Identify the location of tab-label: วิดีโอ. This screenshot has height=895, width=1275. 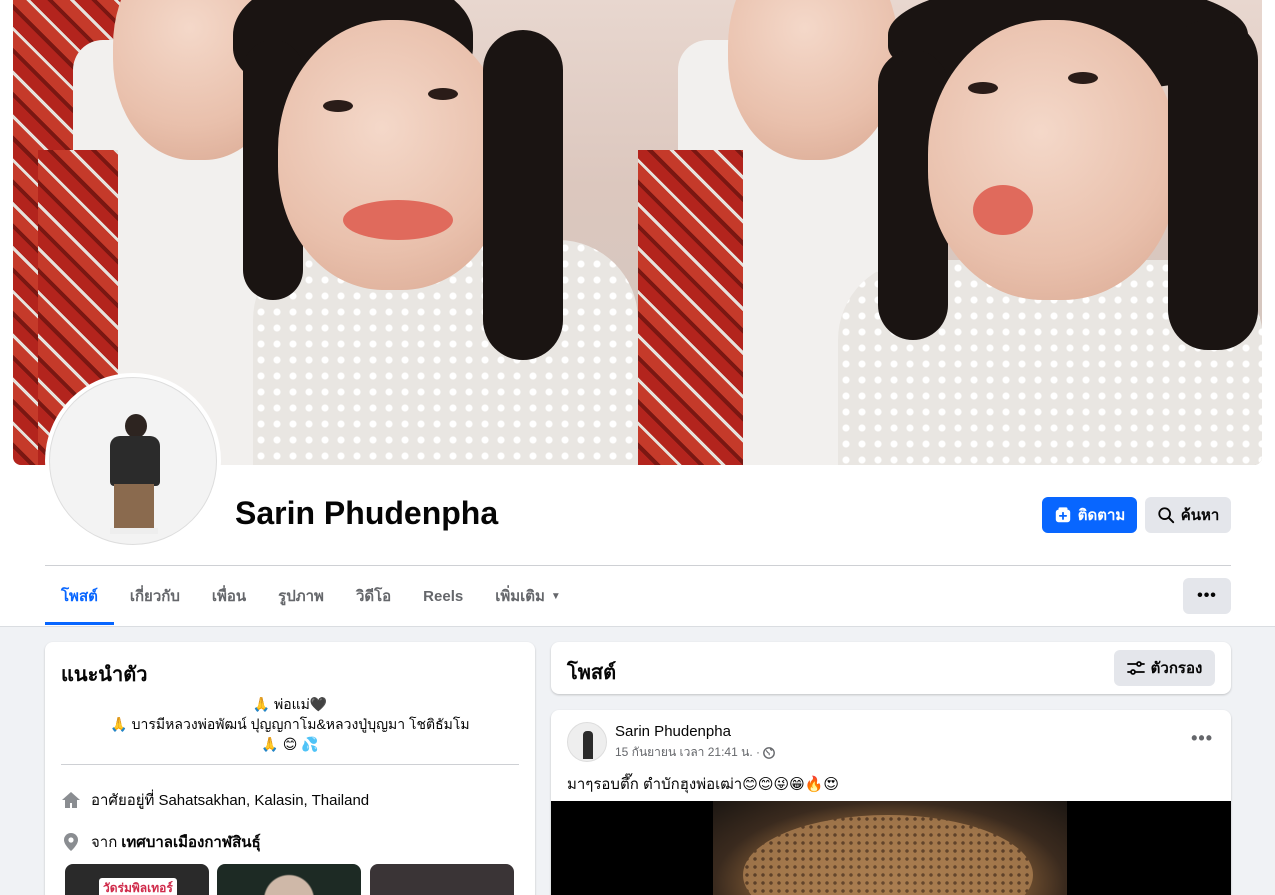
(373, 596).